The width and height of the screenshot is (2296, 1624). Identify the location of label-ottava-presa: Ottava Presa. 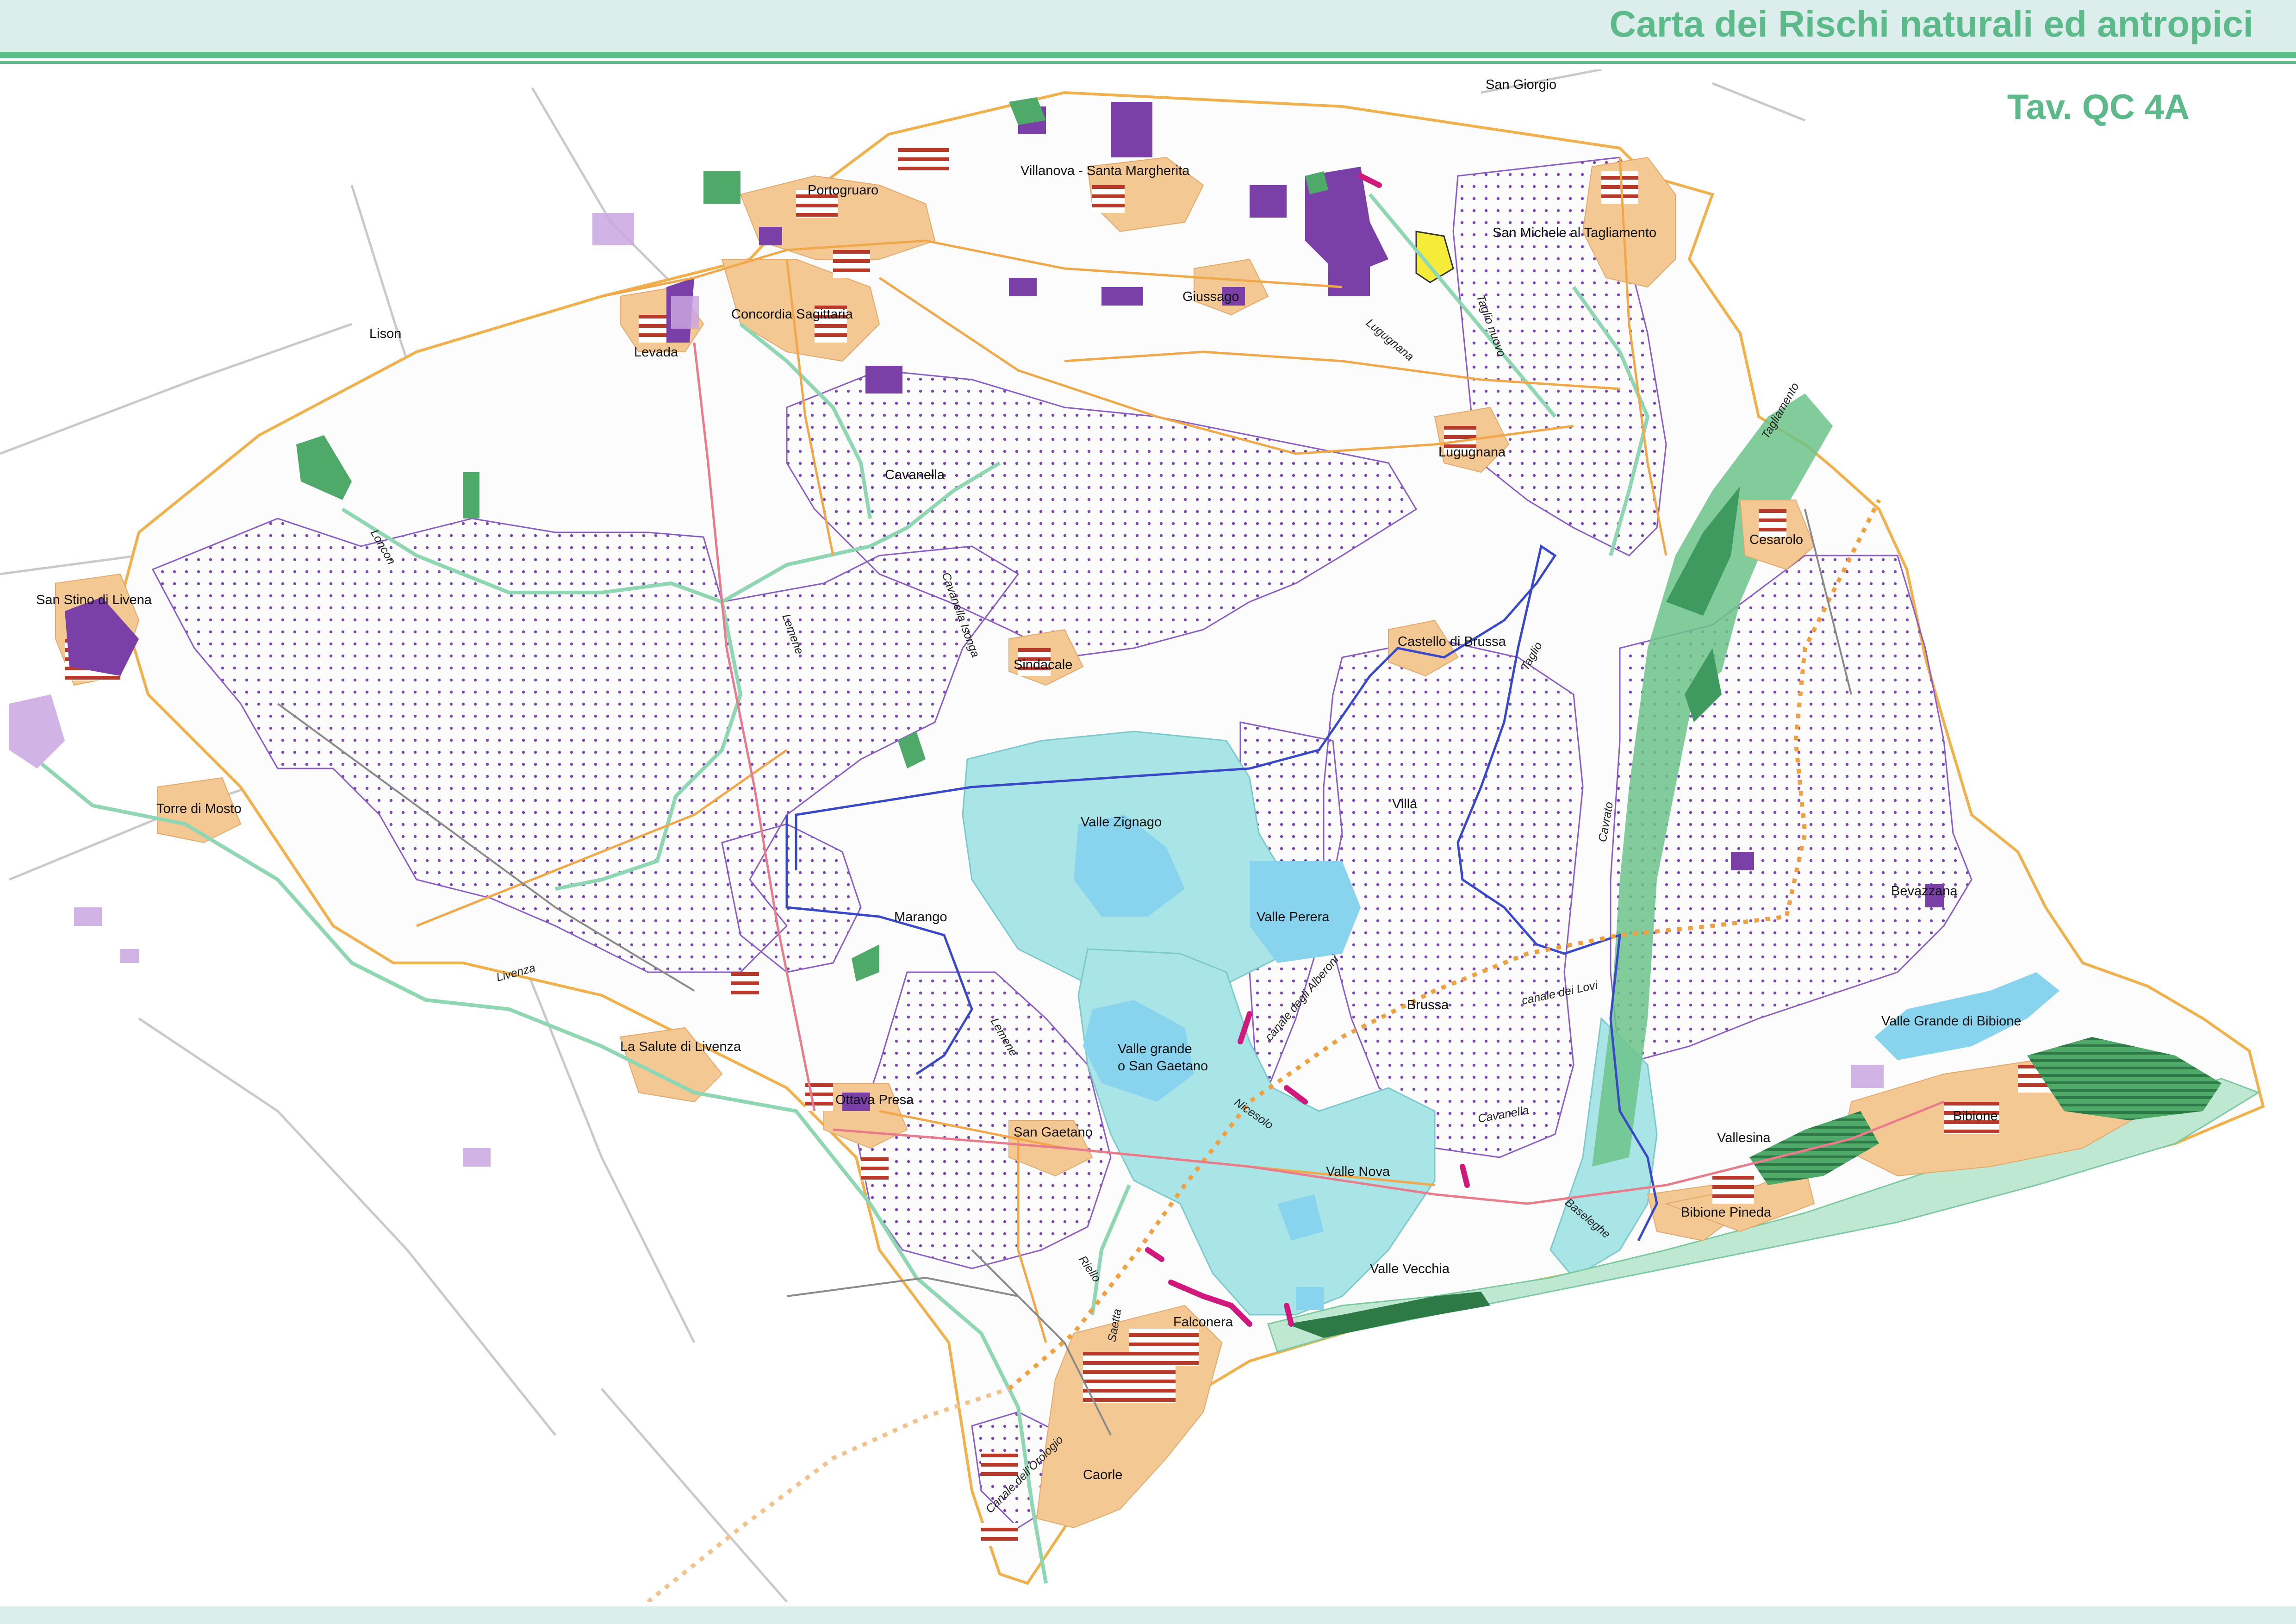
(874, 1100).